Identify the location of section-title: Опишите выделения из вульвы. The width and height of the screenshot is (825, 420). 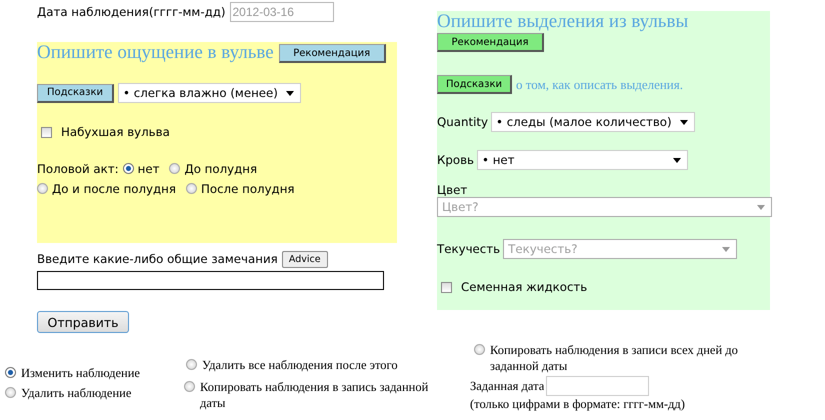
(563, 22).